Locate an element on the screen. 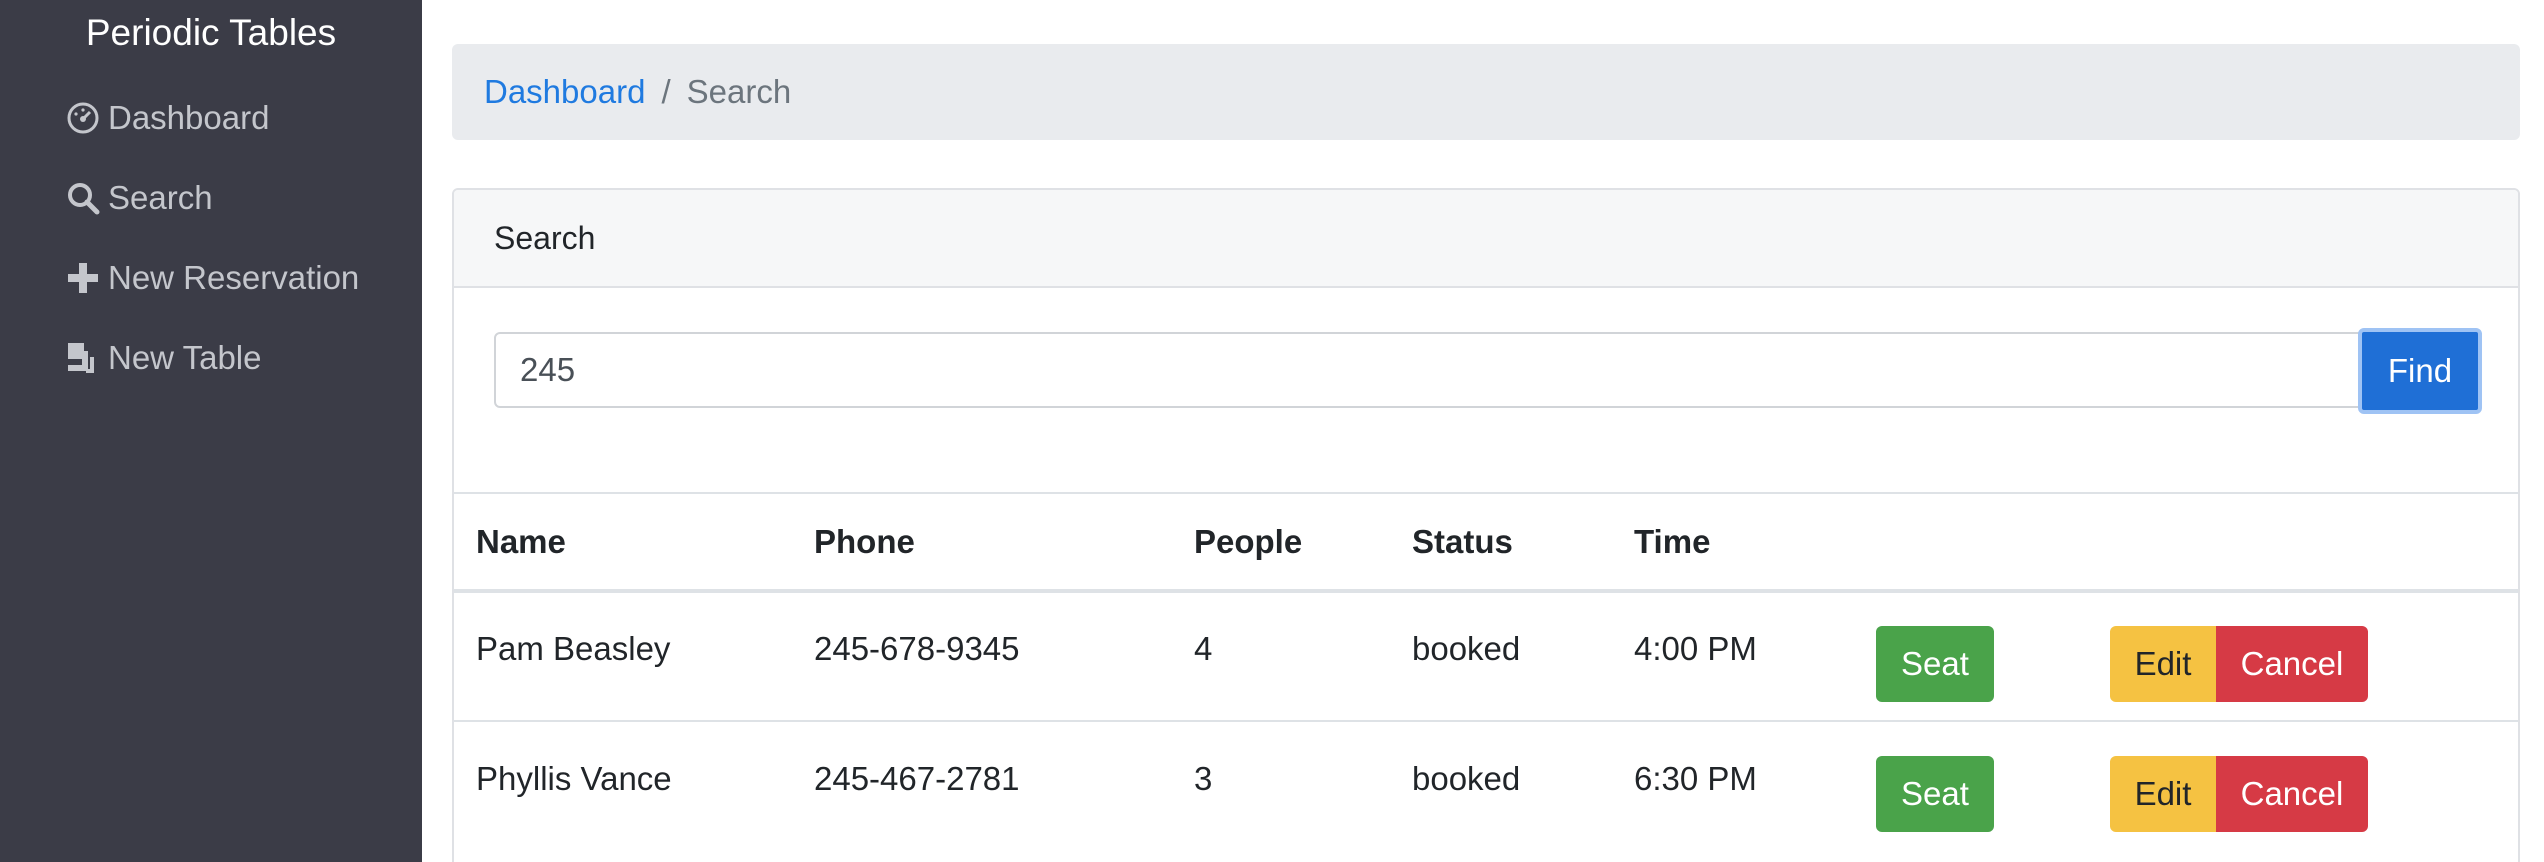 This screenshot has width=2544, height=862. find-button: Find is located at coordinates (2420, 371).